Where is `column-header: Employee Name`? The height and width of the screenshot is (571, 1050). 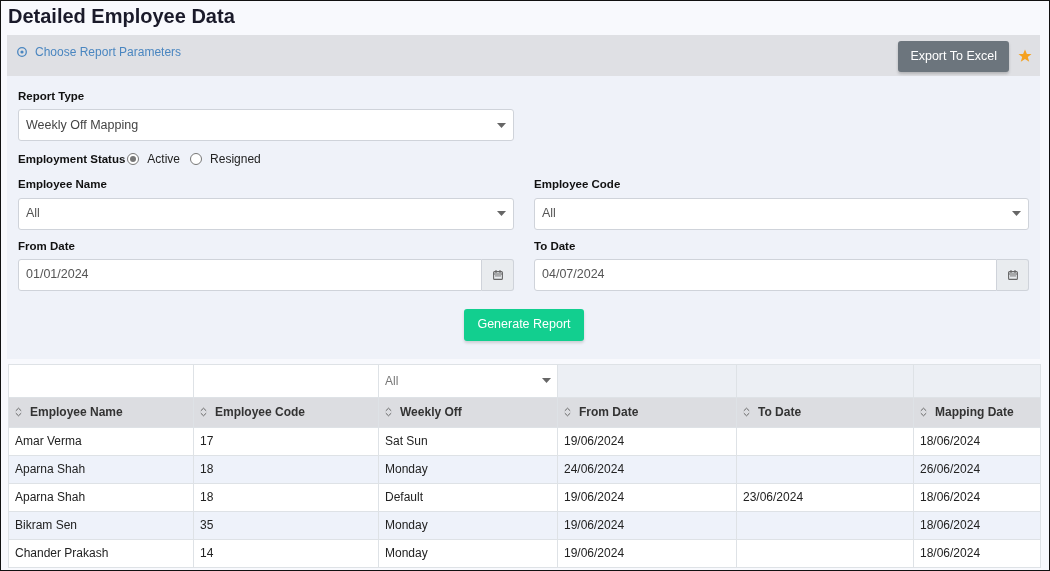
column-header: Employee Name is located at coordinates (101, 412).